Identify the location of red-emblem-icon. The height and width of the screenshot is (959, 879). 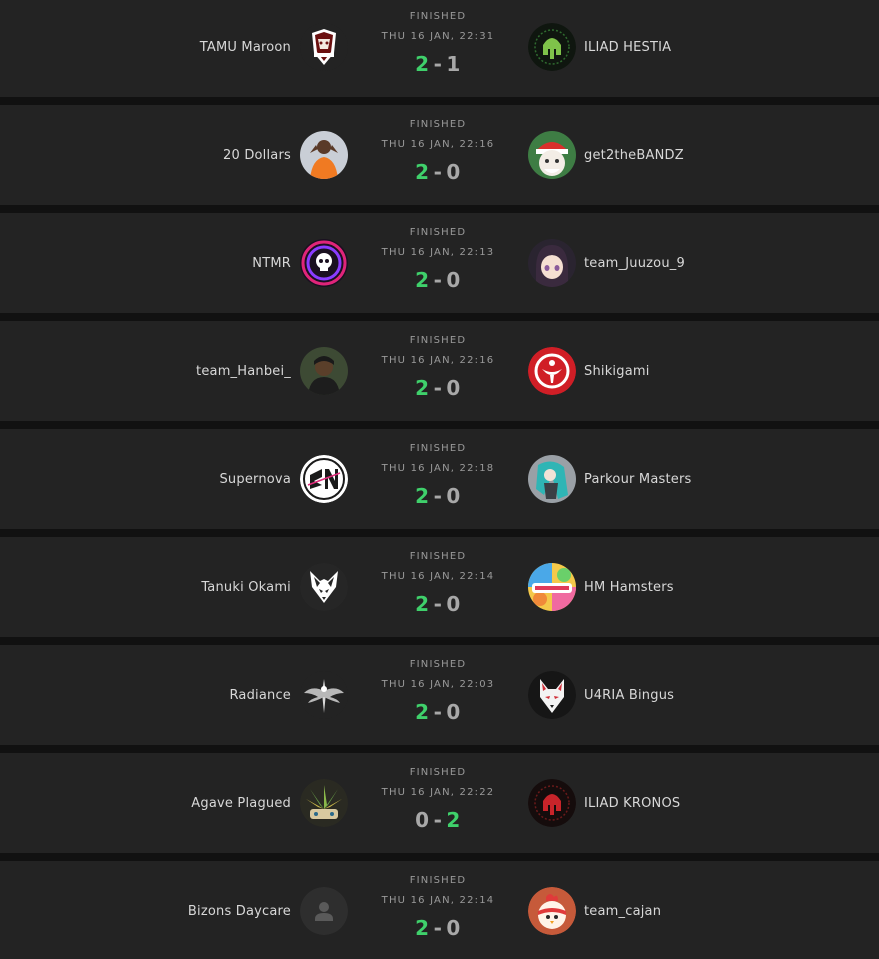
(552, 371).